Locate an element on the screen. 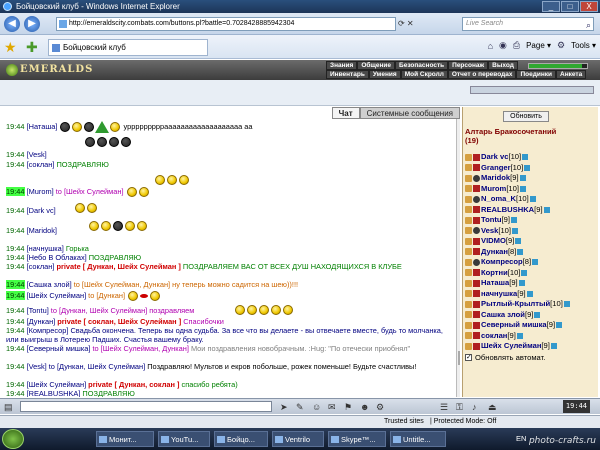 The width and height of the screenshot is (600, 450). user-item: Granger[10] is located at coordinates (531, 168).